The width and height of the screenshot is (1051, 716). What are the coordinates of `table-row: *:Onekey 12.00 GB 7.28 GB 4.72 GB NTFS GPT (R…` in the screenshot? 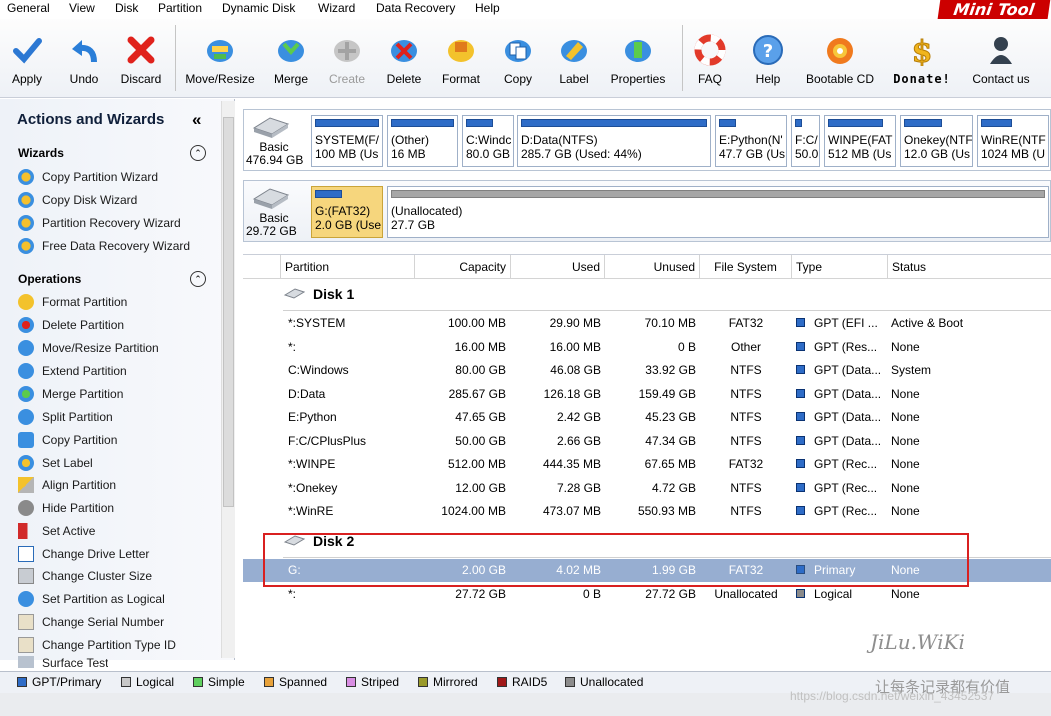 It's located at (647, 488).